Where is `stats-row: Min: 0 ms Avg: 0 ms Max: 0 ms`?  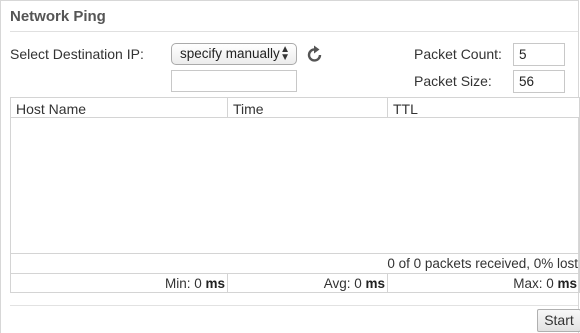 stats-row: Min: 0 ms Avg: 0 ms Max: 0 ms is located at coordinates (295, 283).